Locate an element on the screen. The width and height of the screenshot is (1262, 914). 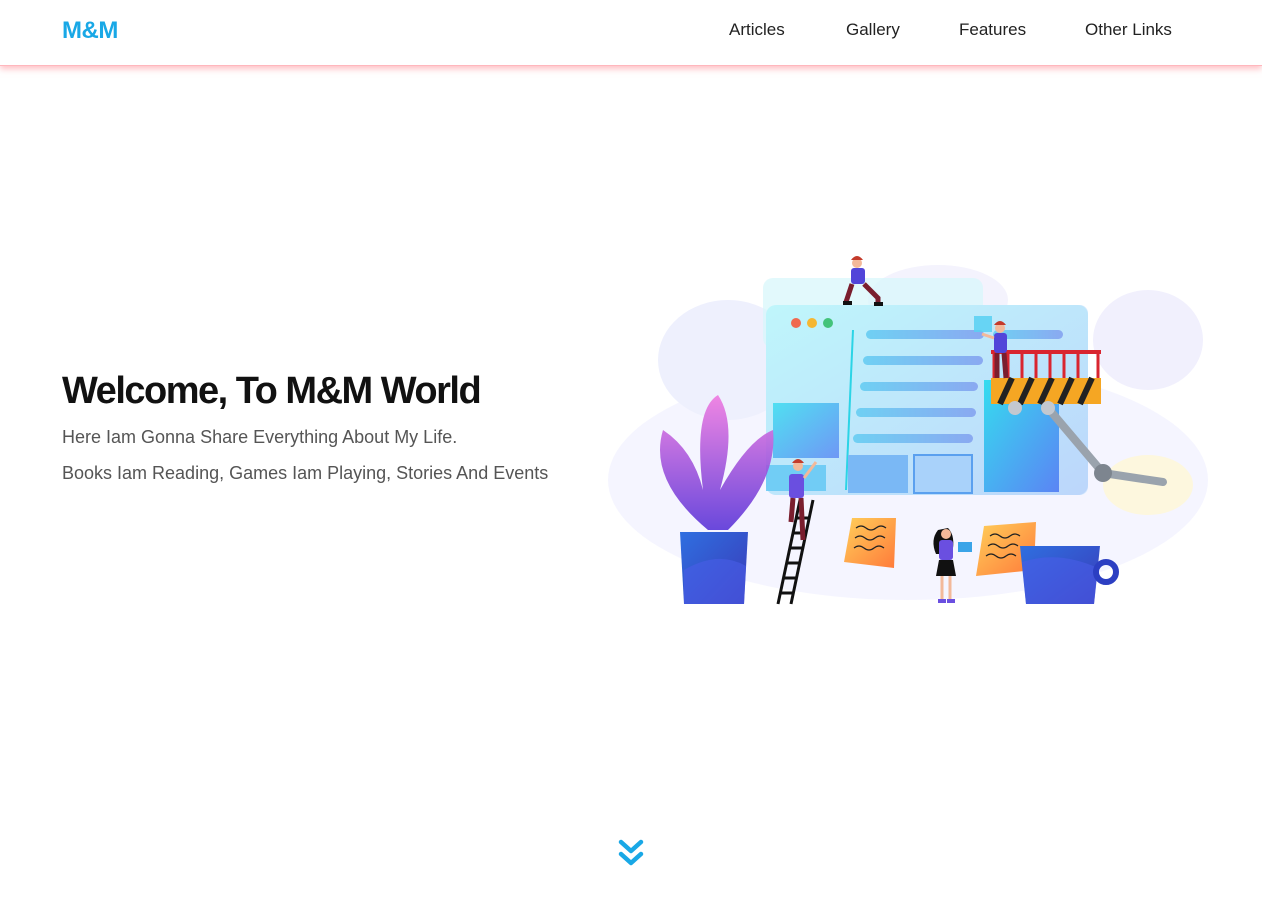
scroll-down-button is located at coordinates (631, 854).